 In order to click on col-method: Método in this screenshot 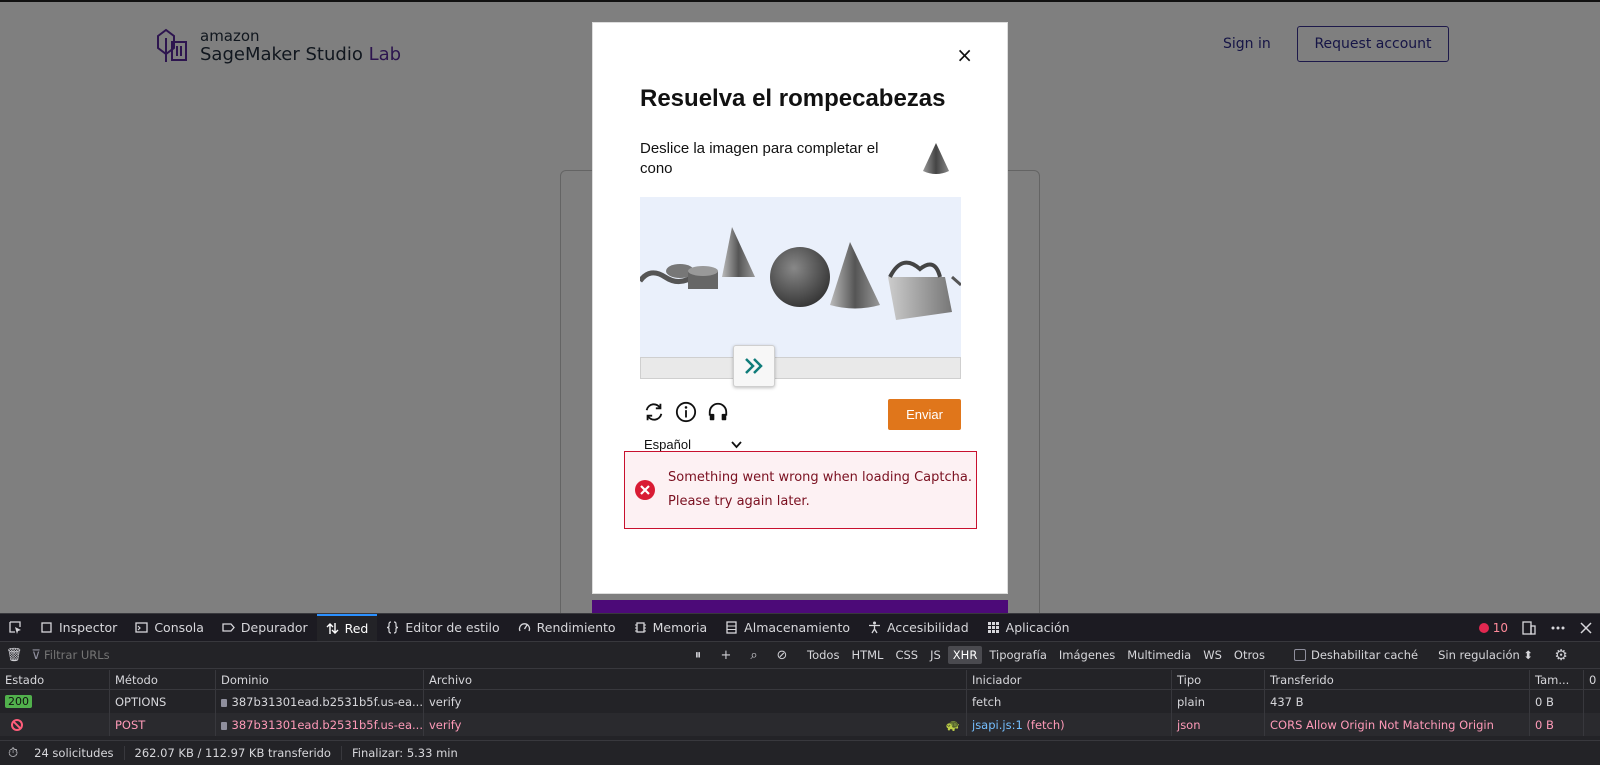, I will do `click(163, 679)`.